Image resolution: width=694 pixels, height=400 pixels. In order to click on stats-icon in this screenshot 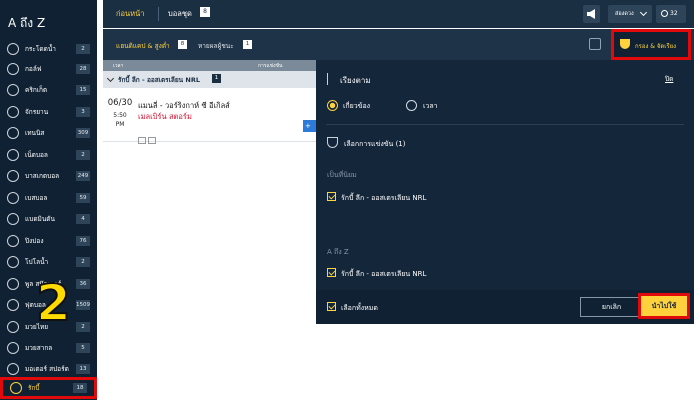, I will do `click(142, 140)`.